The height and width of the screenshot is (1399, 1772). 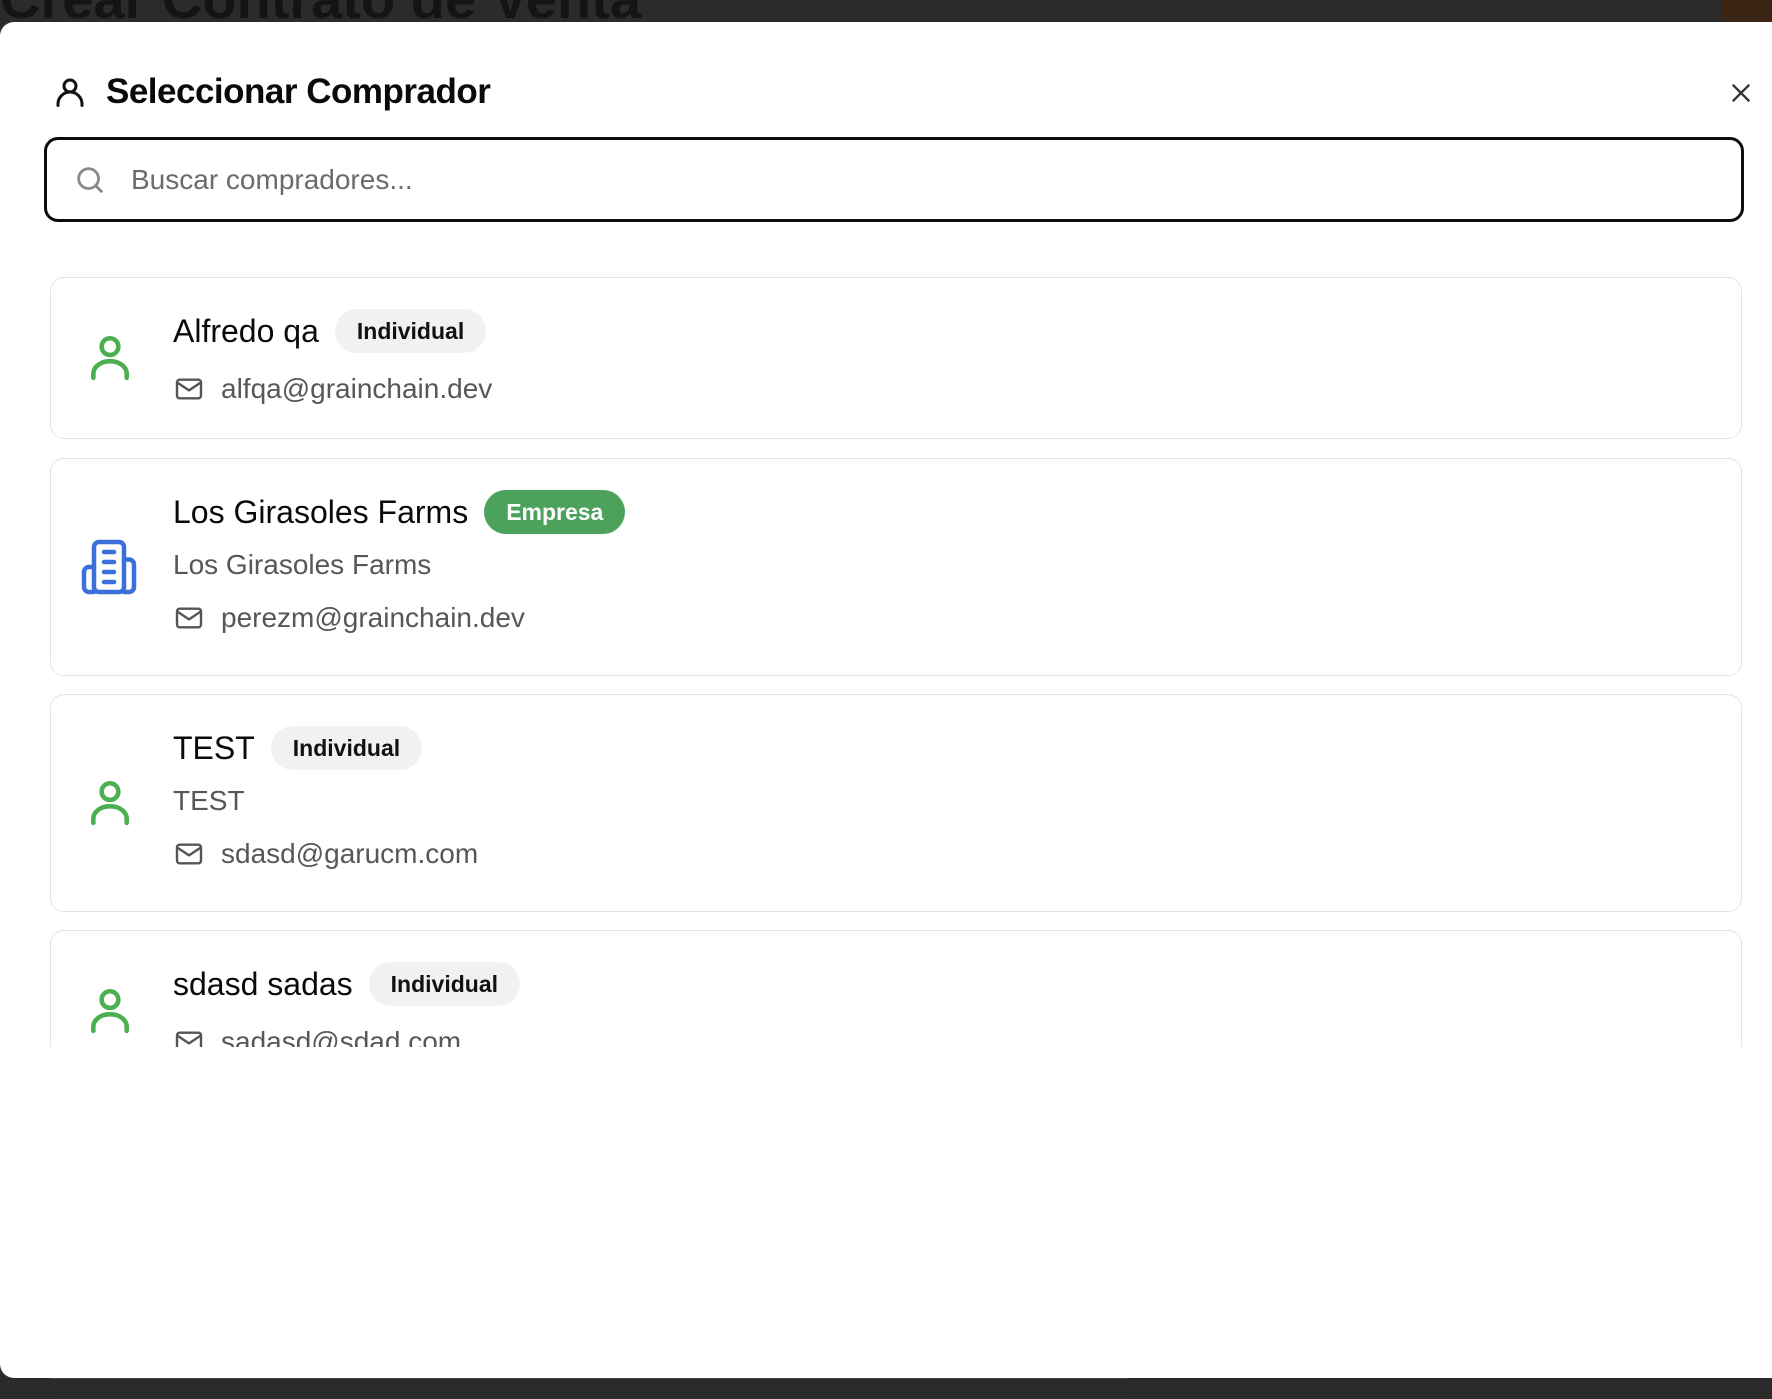 What do you see at coordinates (373, 617) in the screenshot?
I see `buyer-email: perezm@grainchain.dev` at bounding box center [373, 617].